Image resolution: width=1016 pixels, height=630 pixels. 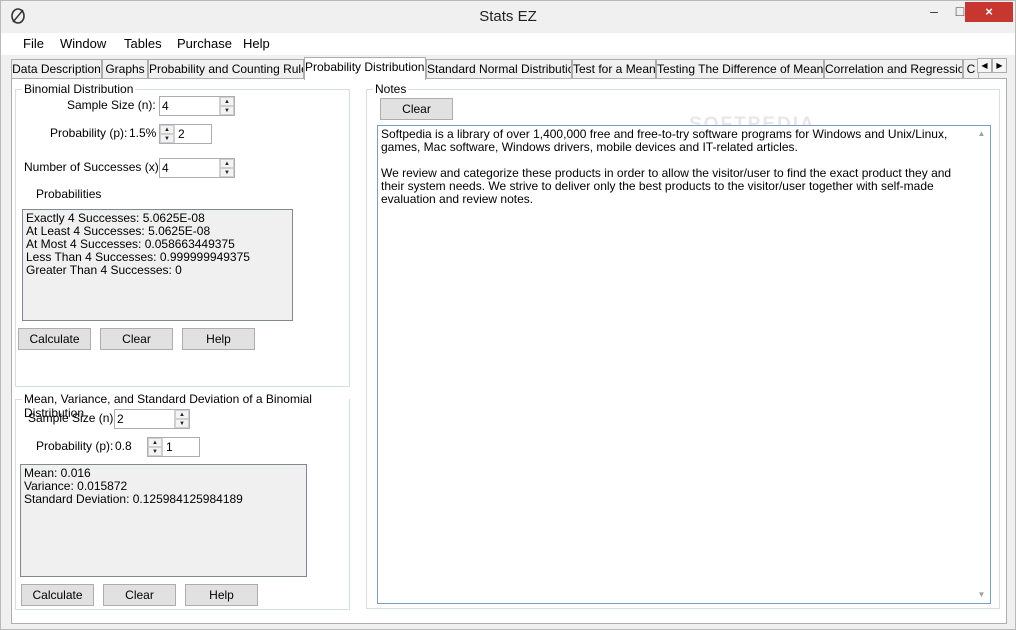 I want to click on notes-scrollbar: ▲ ▼, so click(x=981, y=364).